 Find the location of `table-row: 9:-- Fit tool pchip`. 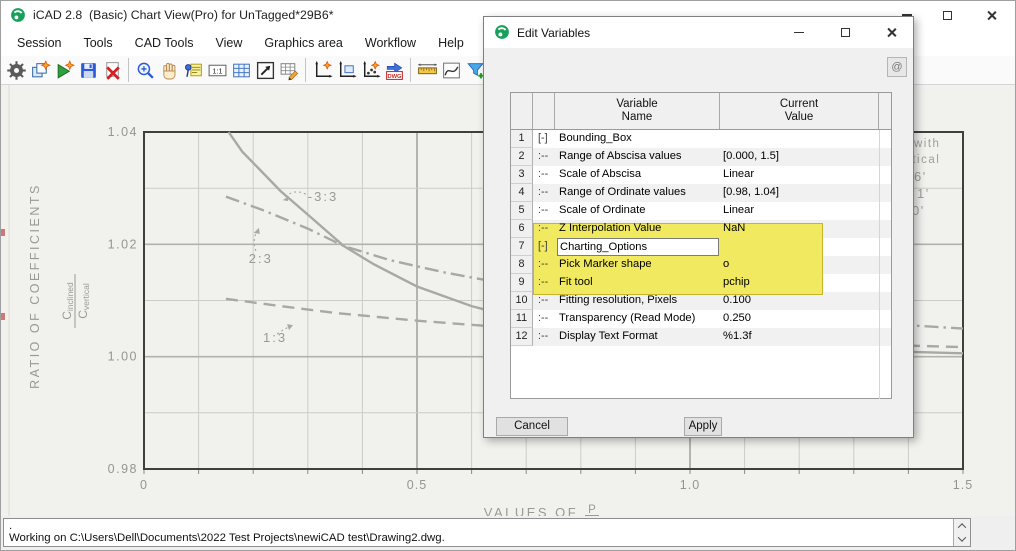

table-row: 9:-- Fit tool pchip is located at coordinates (701, 283).